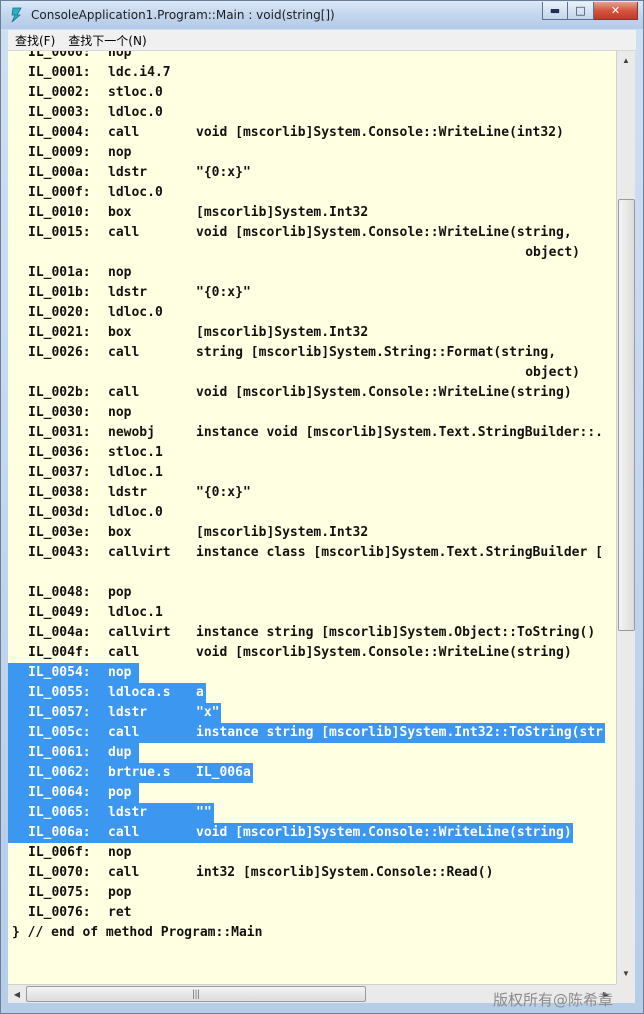  I want to click on il-opcode: ldloca.s, so click(139, 693).